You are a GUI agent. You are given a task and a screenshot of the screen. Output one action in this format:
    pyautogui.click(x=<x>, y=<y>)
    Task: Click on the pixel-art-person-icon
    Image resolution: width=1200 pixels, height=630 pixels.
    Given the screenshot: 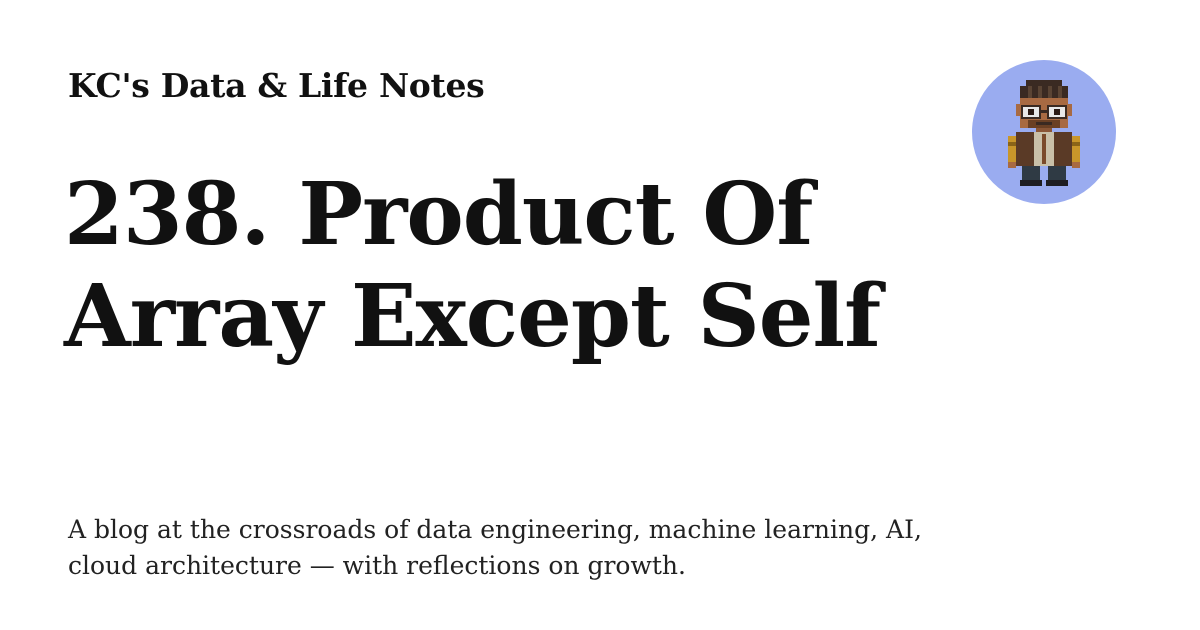 What is the action you would take?
    pyautogui.click(x=1044, y=132)
    